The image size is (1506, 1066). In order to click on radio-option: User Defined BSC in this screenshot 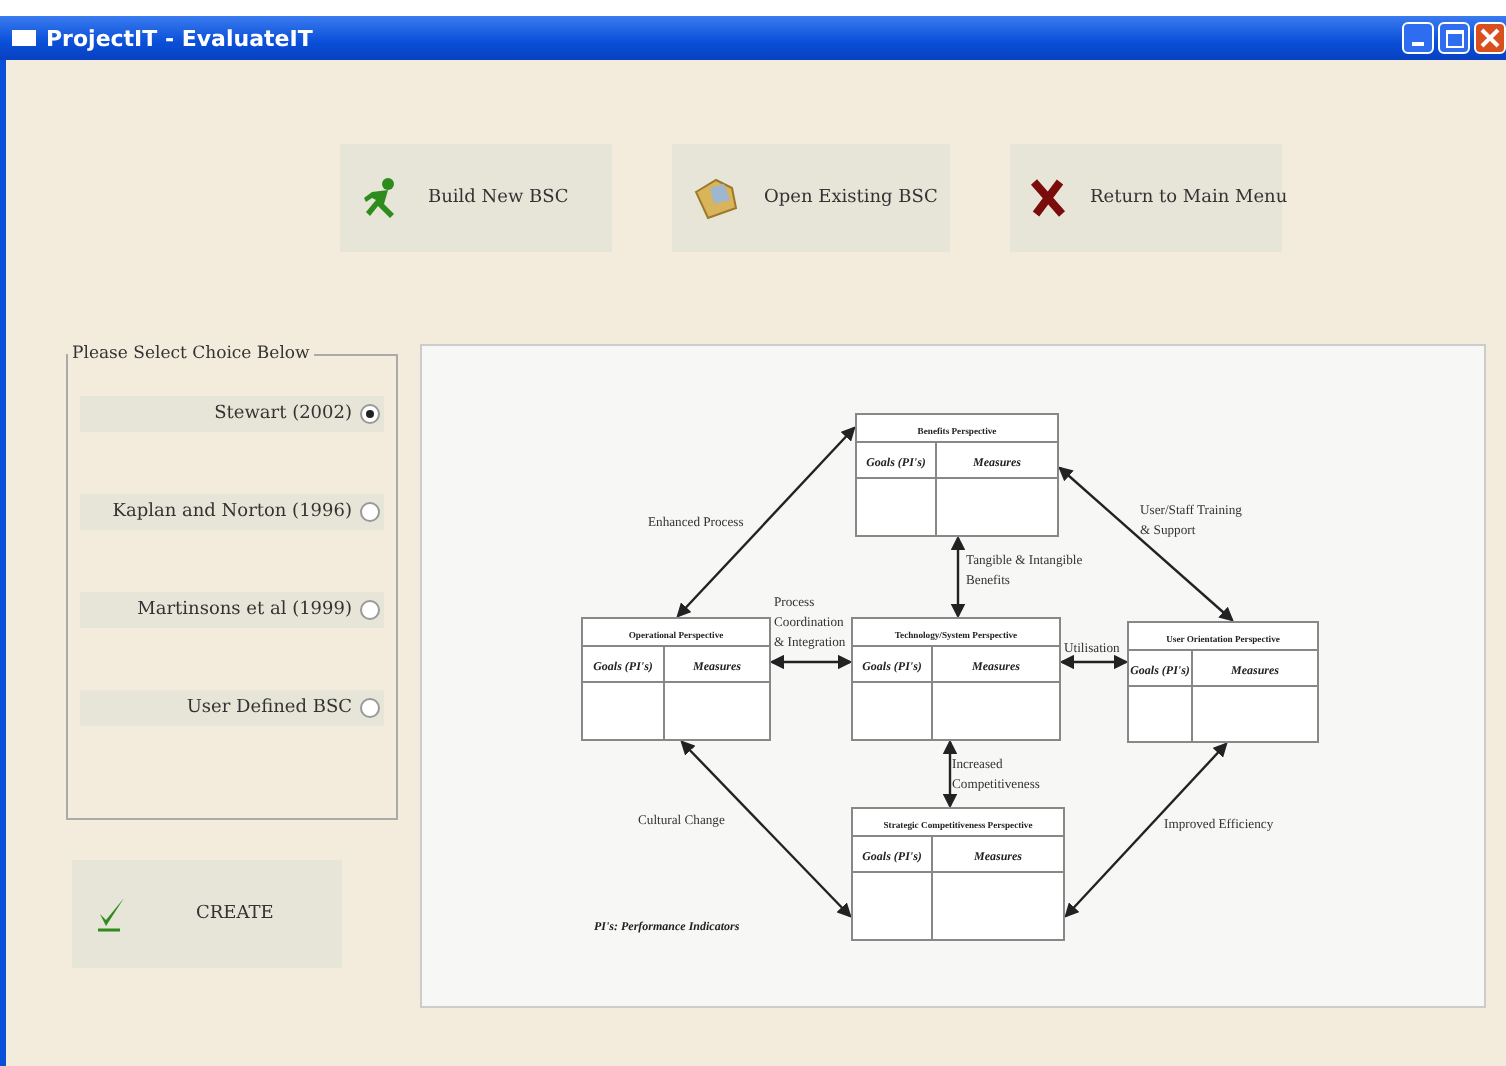, I will do `click(232, 708)`.